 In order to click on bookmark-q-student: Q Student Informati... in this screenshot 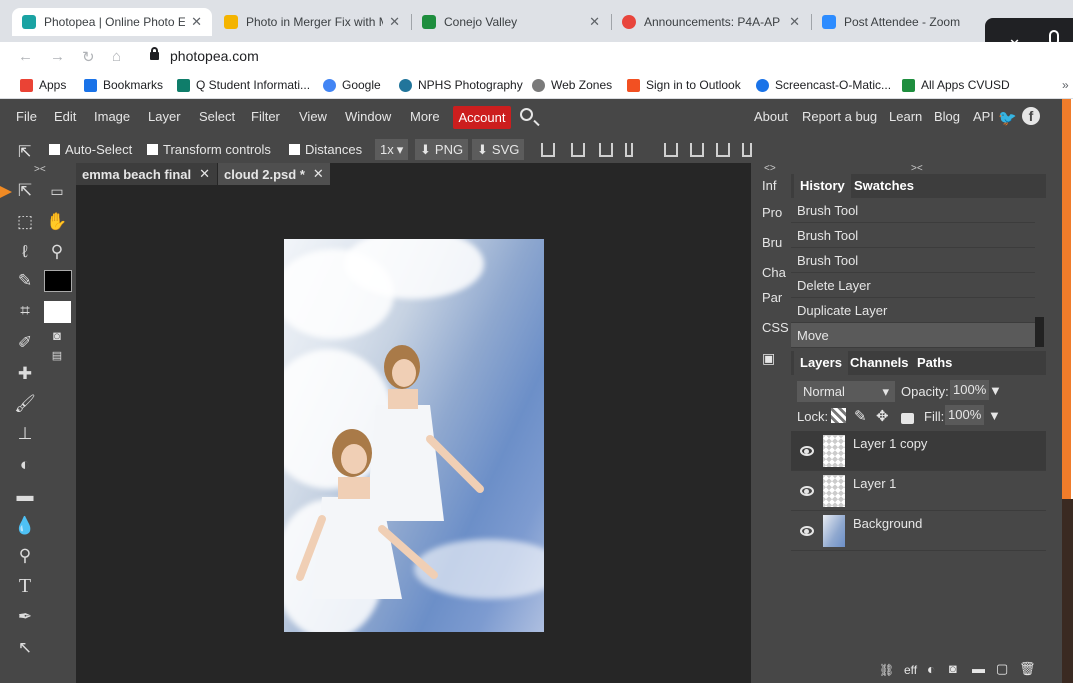, I will do `click(243, 85)`.